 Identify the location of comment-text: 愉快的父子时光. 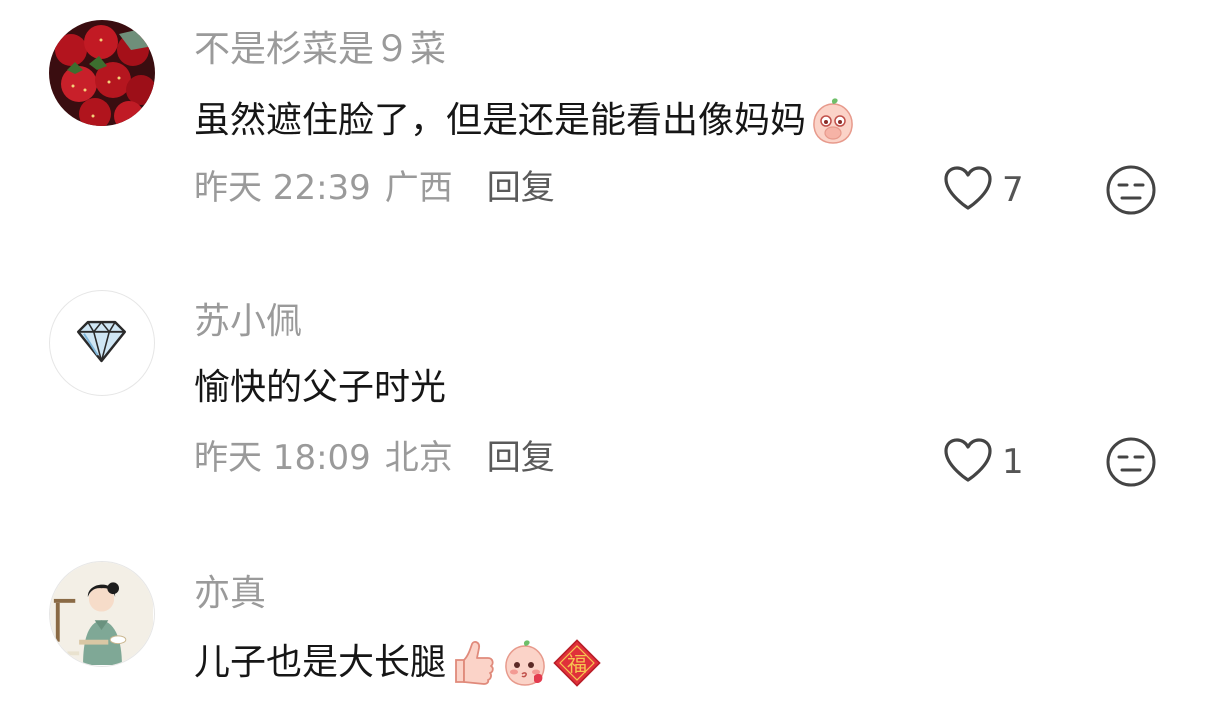
(320, 388).